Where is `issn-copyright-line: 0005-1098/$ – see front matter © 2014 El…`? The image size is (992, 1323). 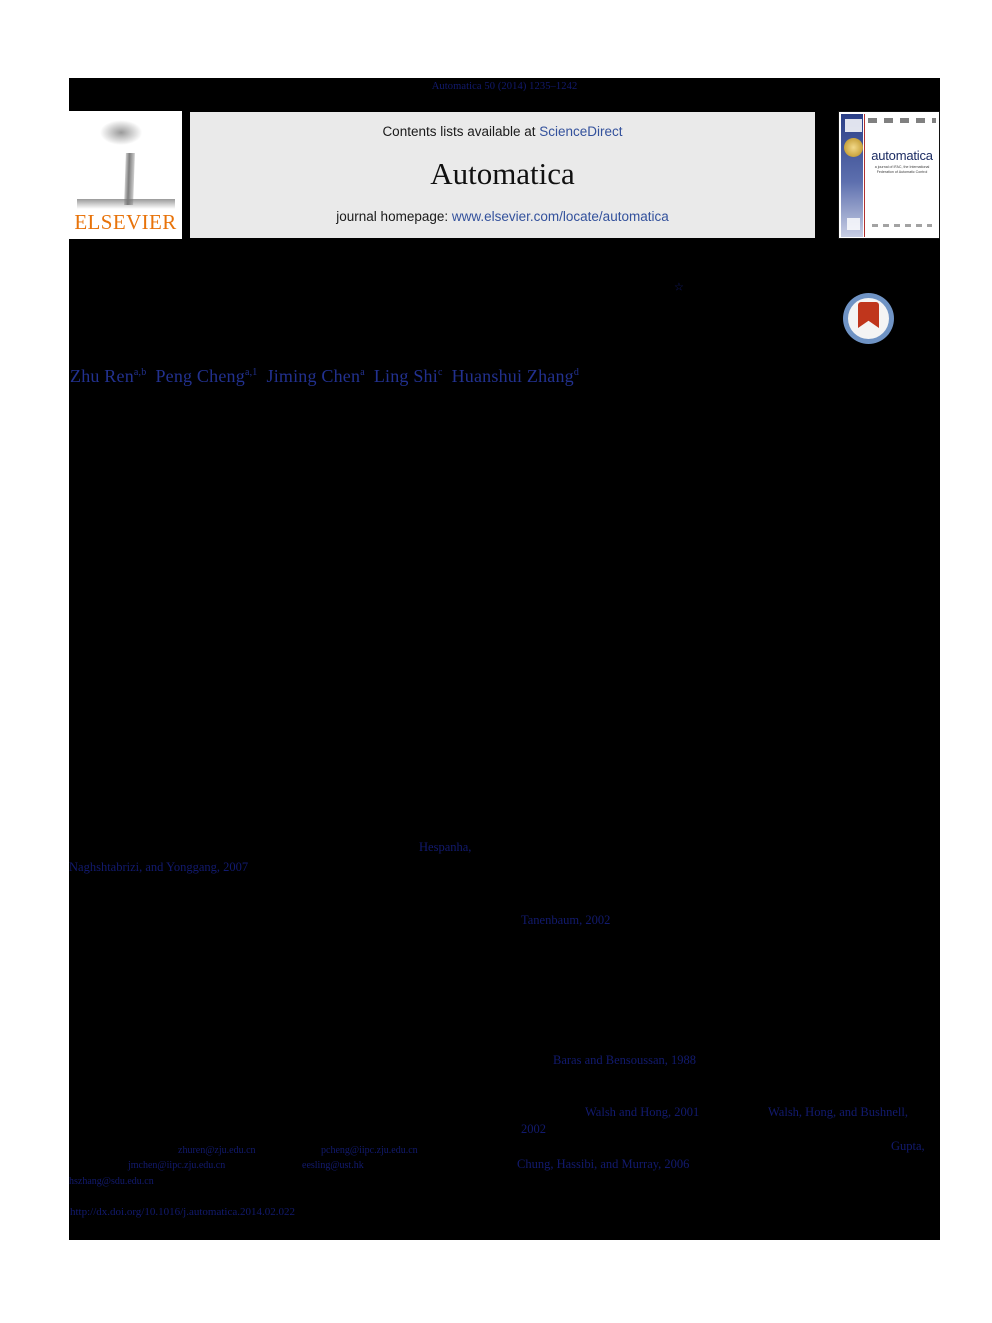
issn-copyright-line: 0005-1098/$ – see front matter © 2014 El… is located at coordinates (200, 1195).